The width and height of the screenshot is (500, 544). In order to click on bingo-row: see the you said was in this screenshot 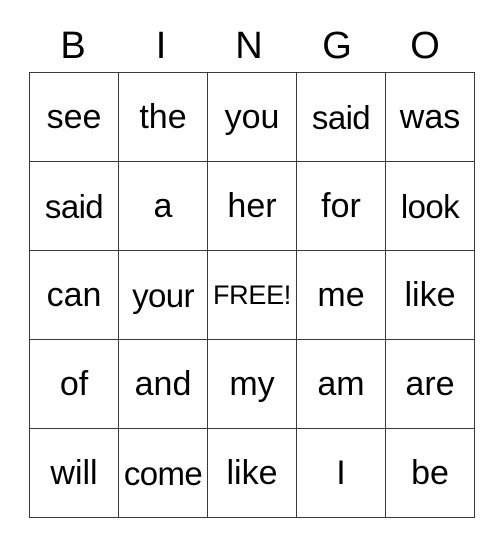, I will do `click(252, 117)`.